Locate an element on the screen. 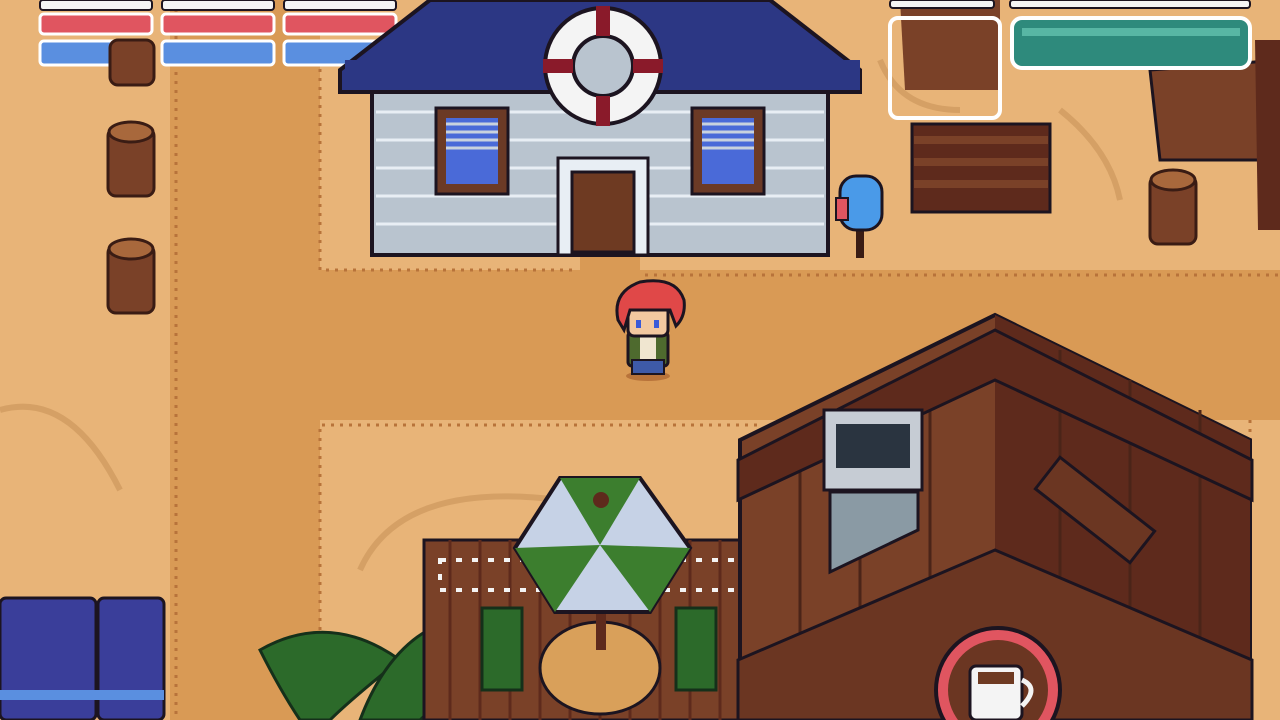  wooden-crate is located at coordinates (981, 168).